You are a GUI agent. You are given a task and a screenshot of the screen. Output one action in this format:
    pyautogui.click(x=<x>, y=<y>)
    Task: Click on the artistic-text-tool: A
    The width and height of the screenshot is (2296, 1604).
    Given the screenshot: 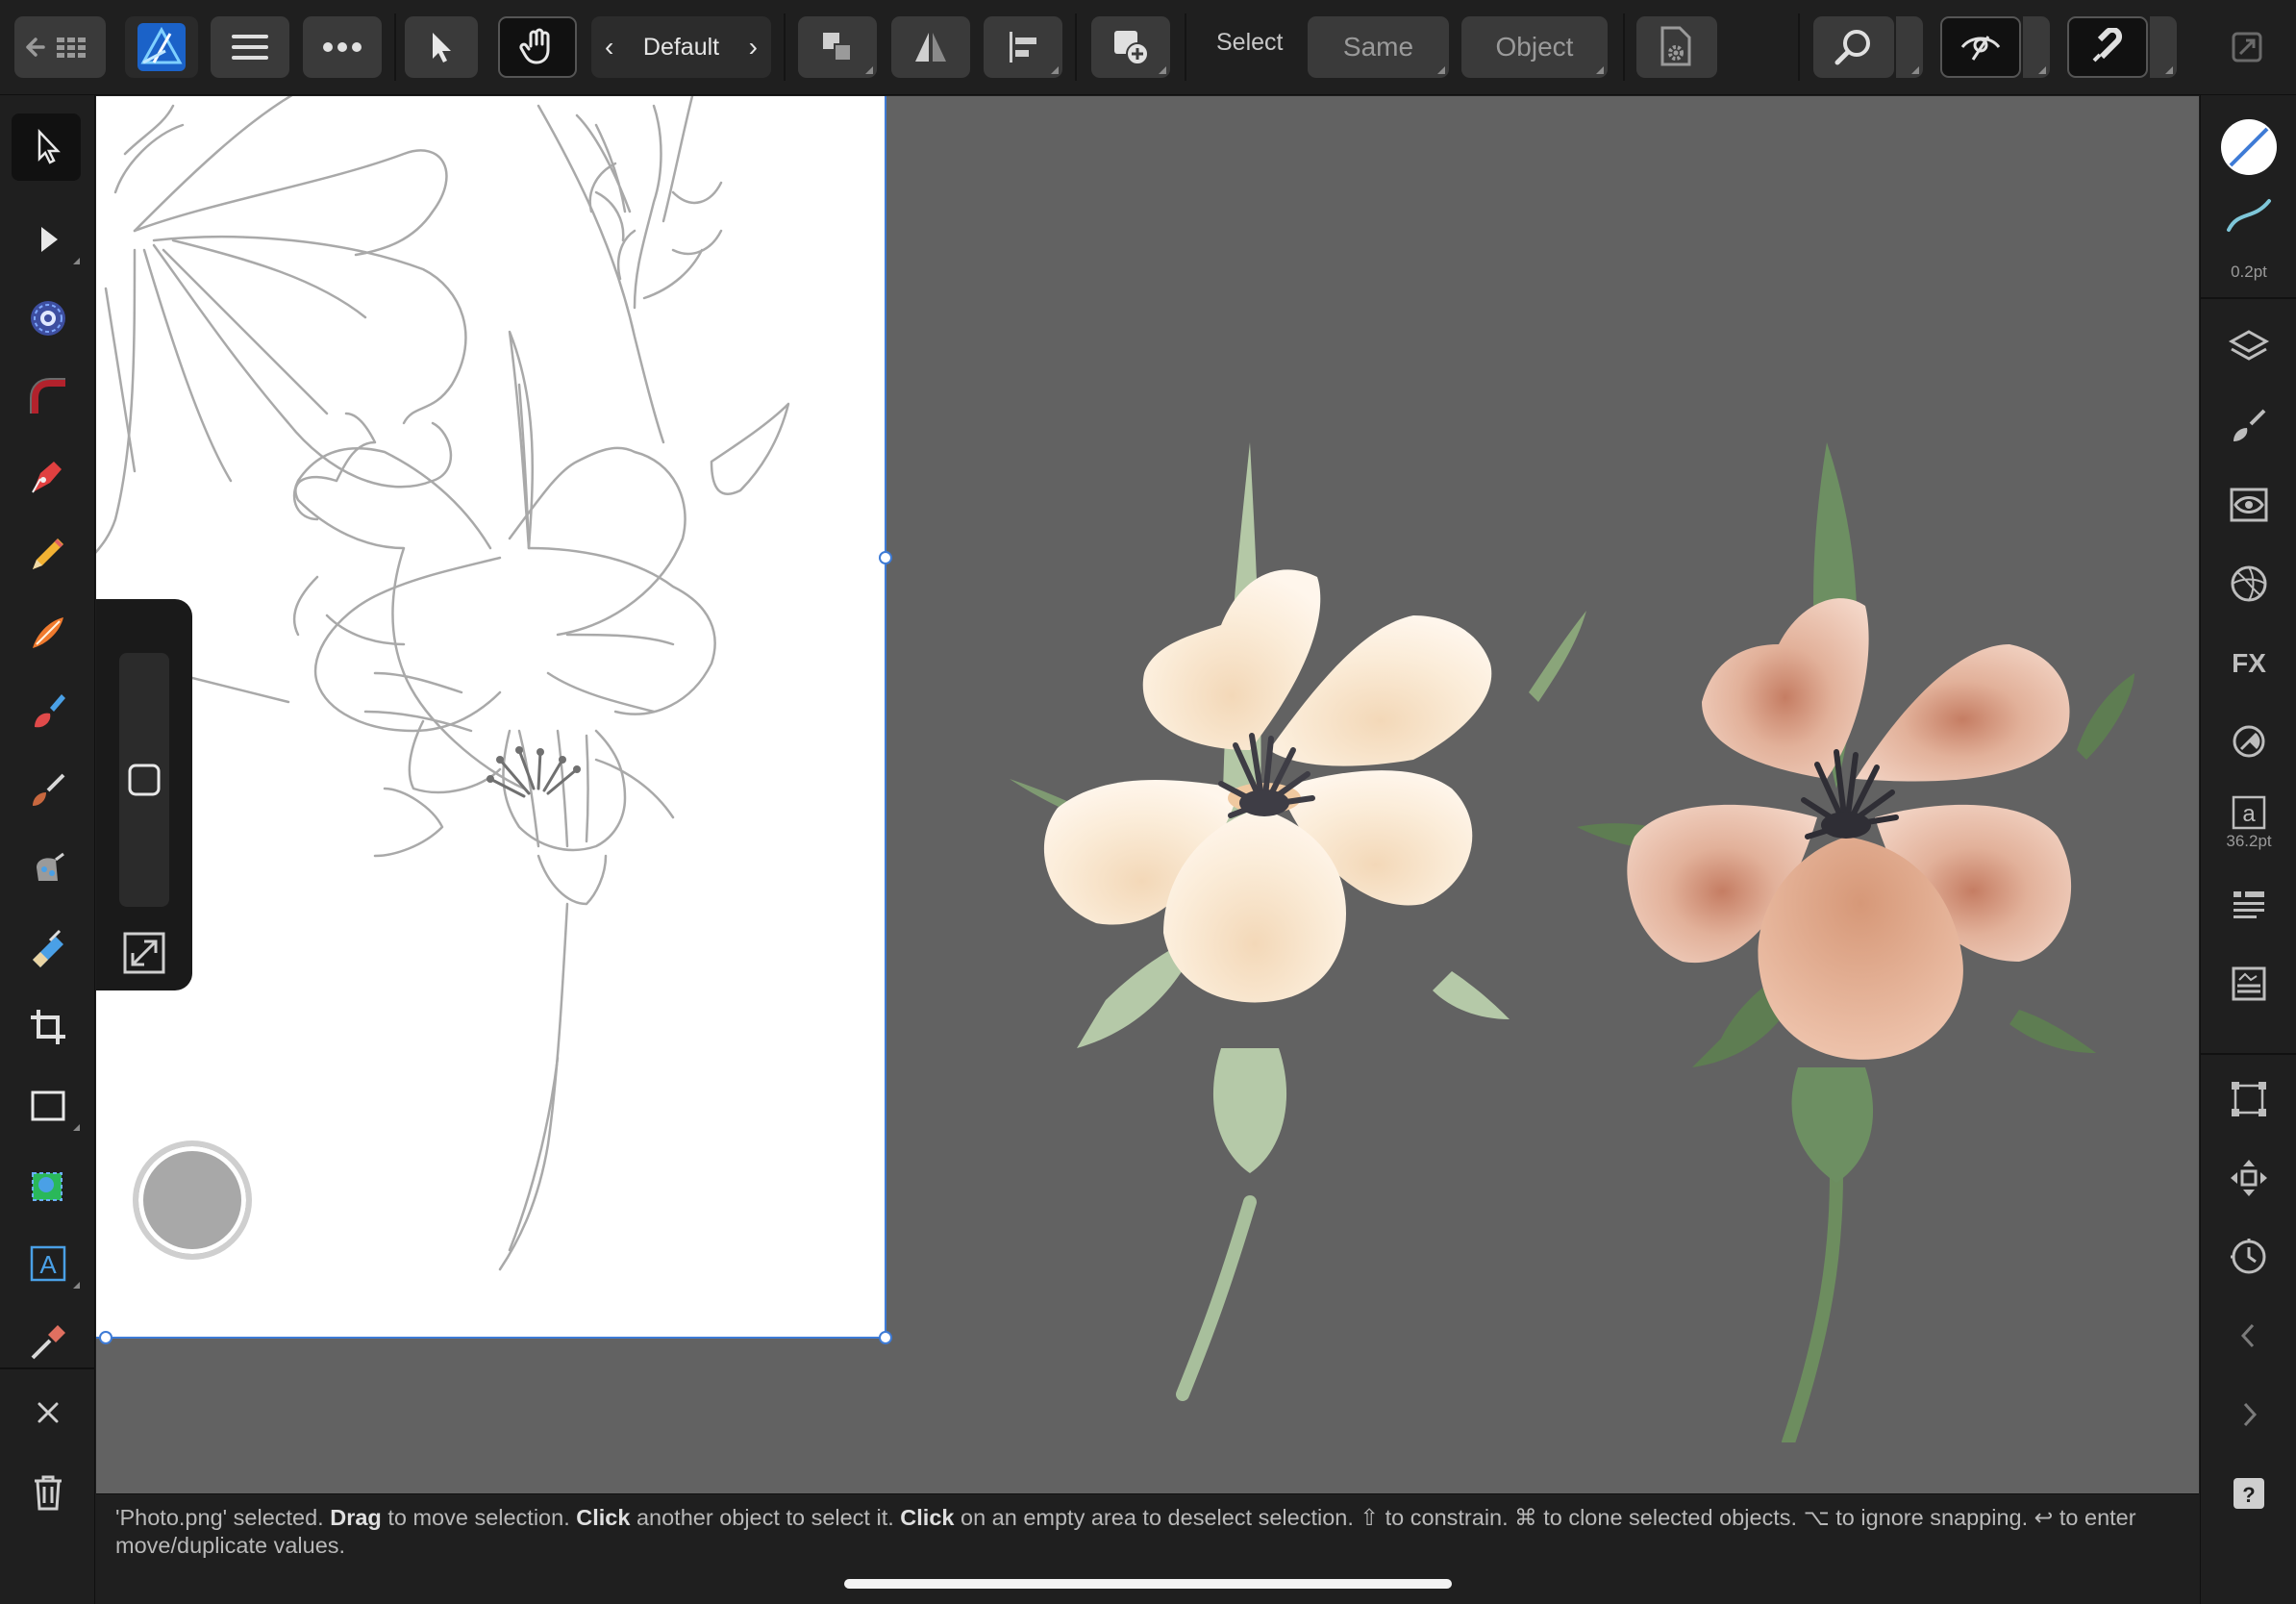 What is the action you would take?
    pyautogui.click(x=47, y=1263)
    